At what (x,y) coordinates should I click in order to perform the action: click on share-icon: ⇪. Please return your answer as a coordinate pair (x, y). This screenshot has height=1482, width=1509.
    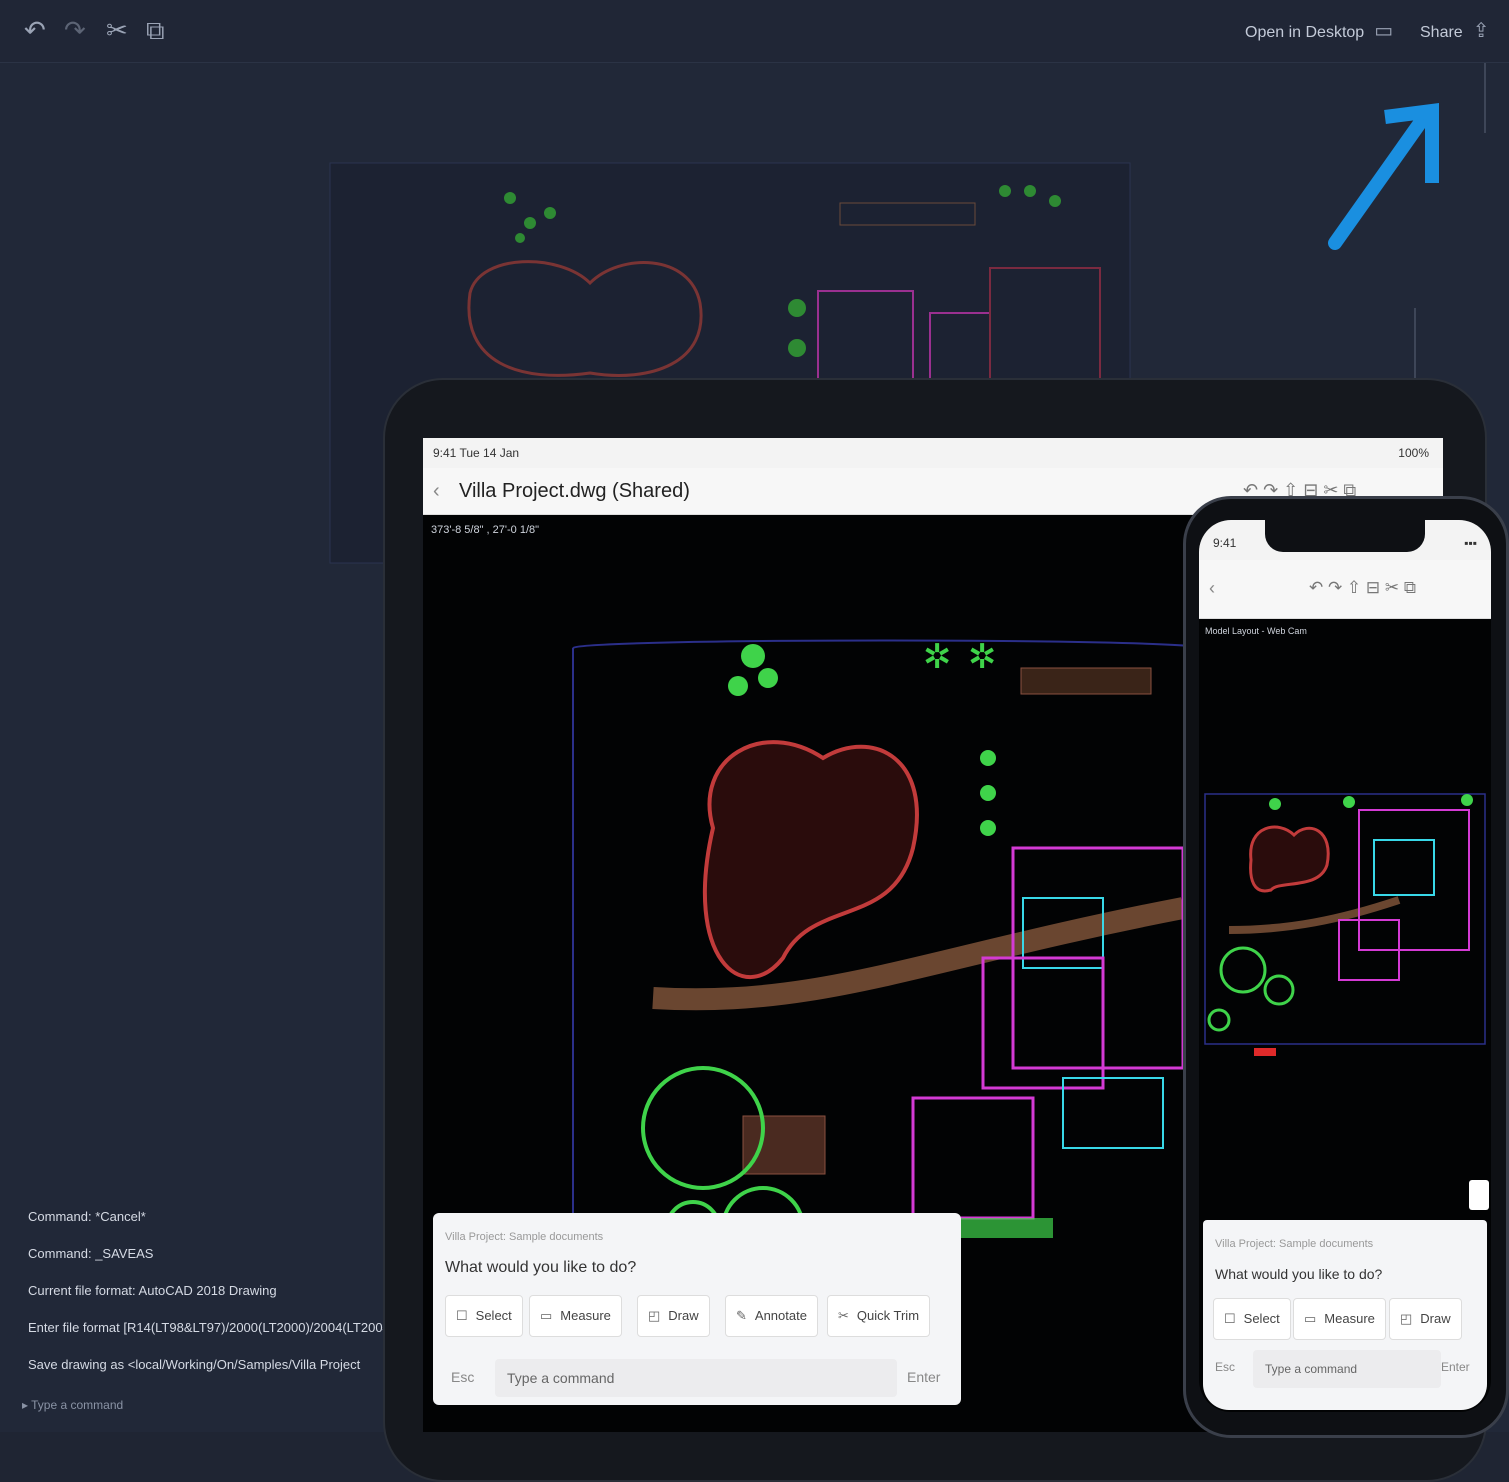
    Looking at the image, I should click on (1481, 31).